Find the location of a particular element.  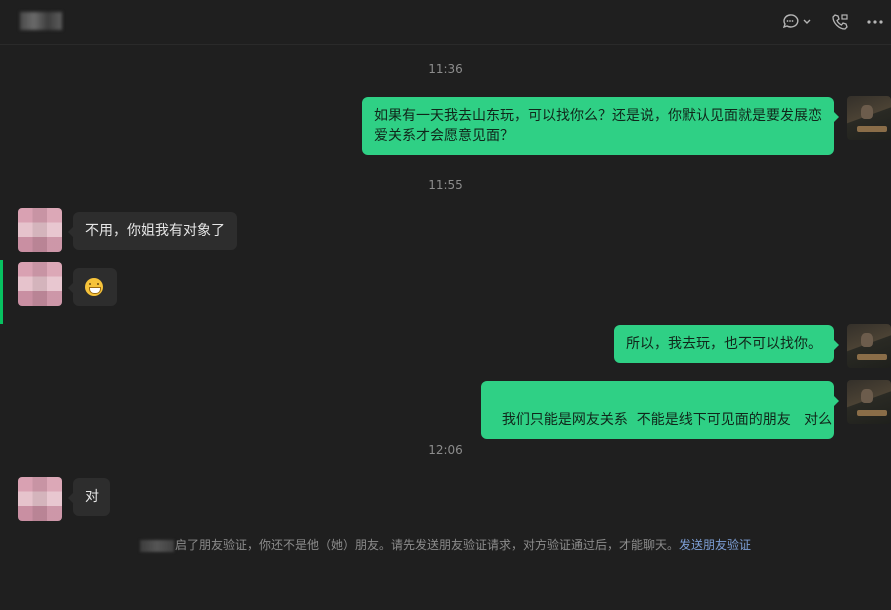

active-chat-indicator is located at coordinates (1, 292).